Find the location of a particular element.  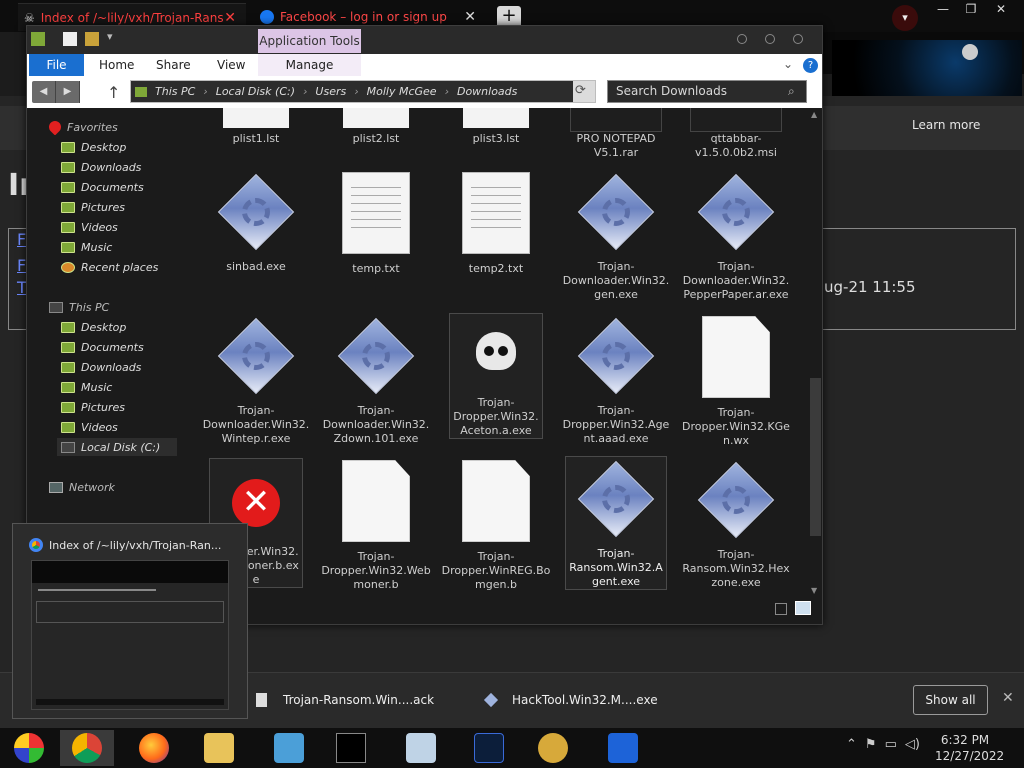

nav-pc-downloads: Downloads is located at coordinates (101, 367).